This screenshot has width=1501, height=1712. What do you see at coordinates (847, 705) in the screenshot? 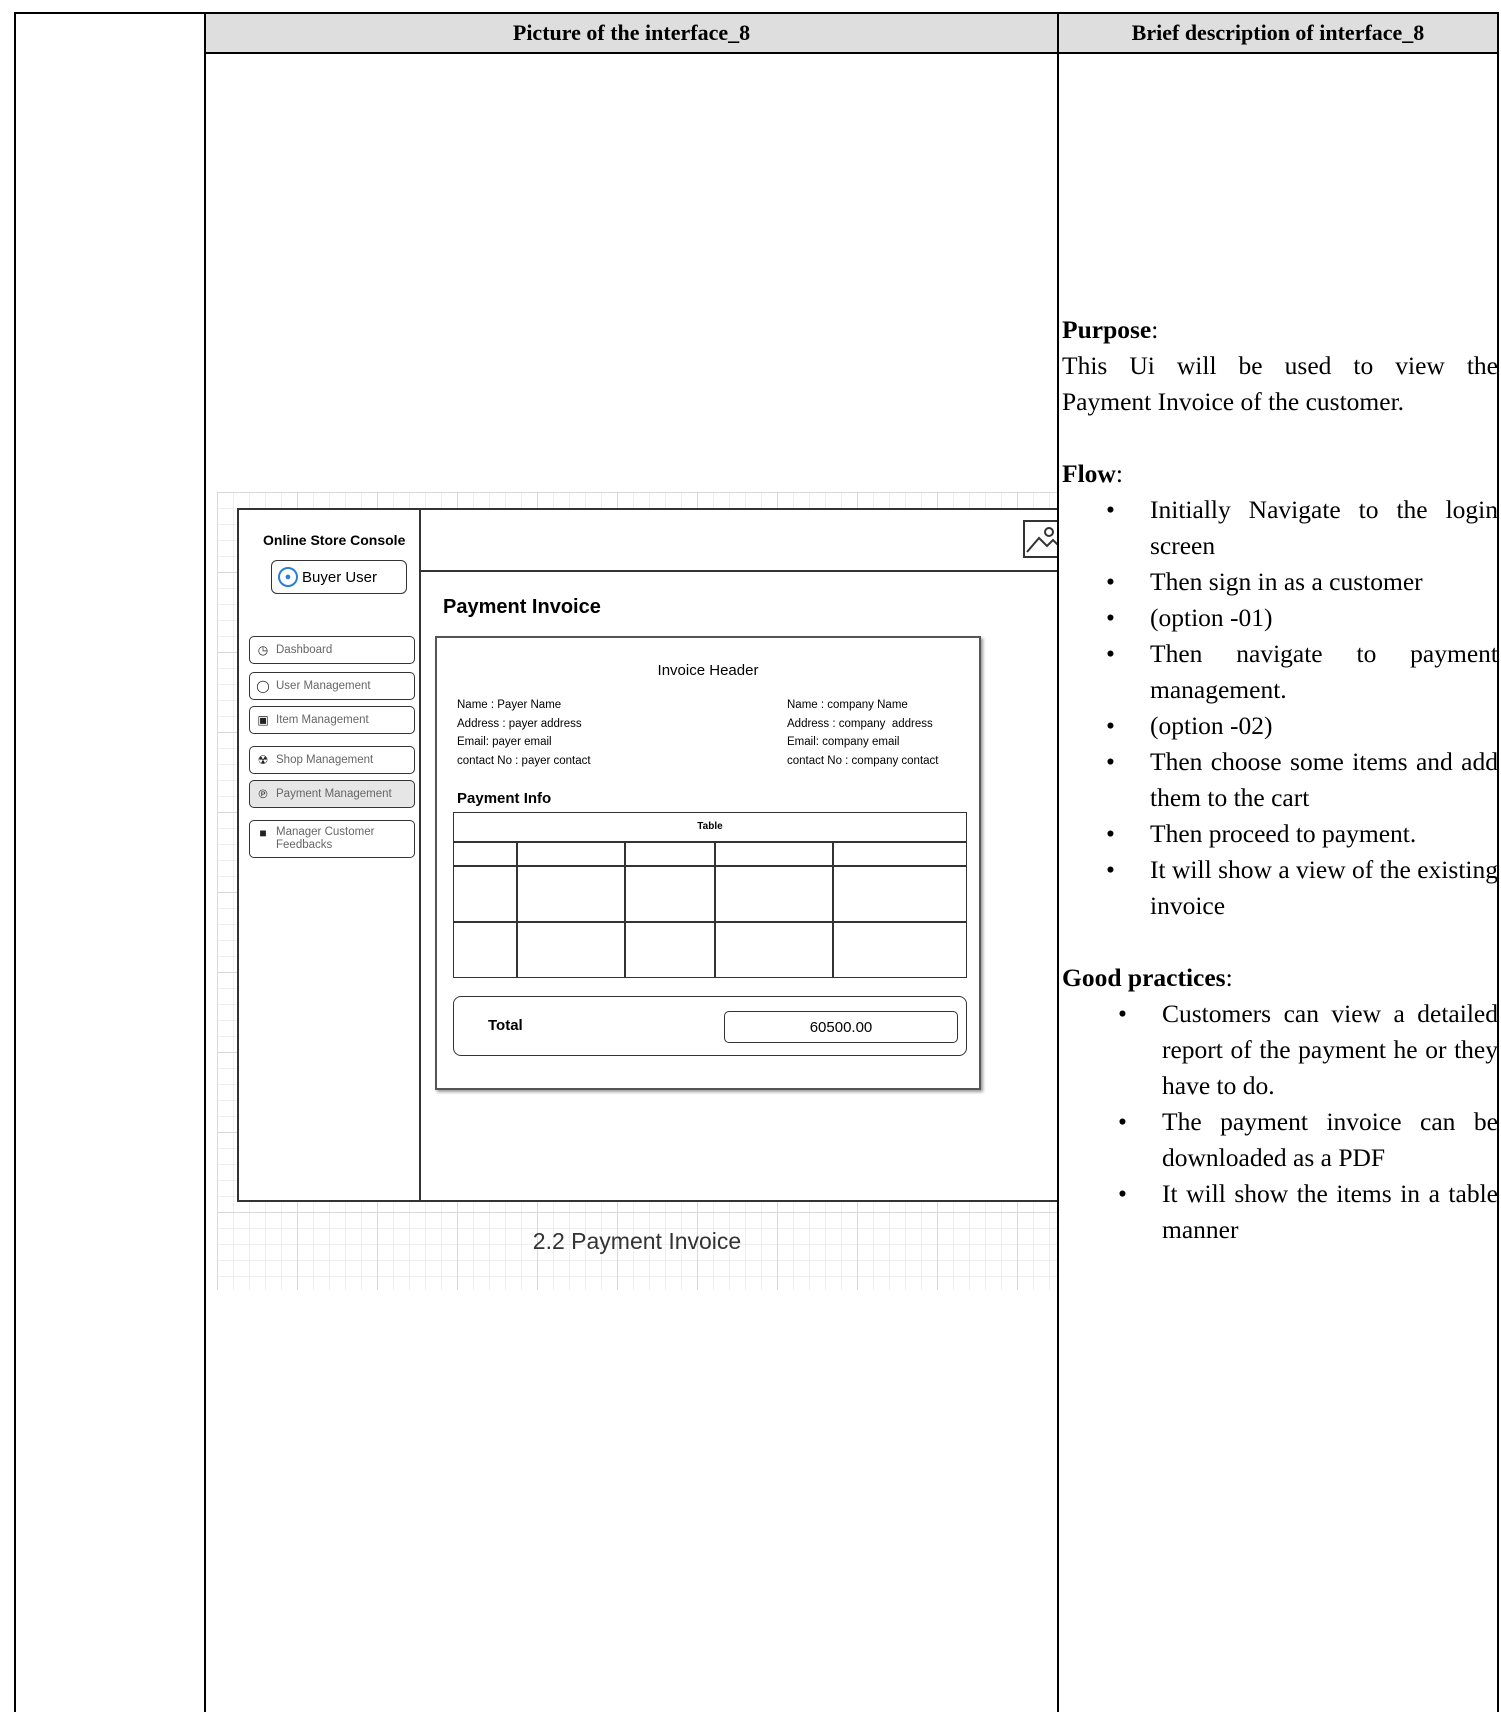
I see `company-name: Name : company Name` at bounding box center [847, 705].